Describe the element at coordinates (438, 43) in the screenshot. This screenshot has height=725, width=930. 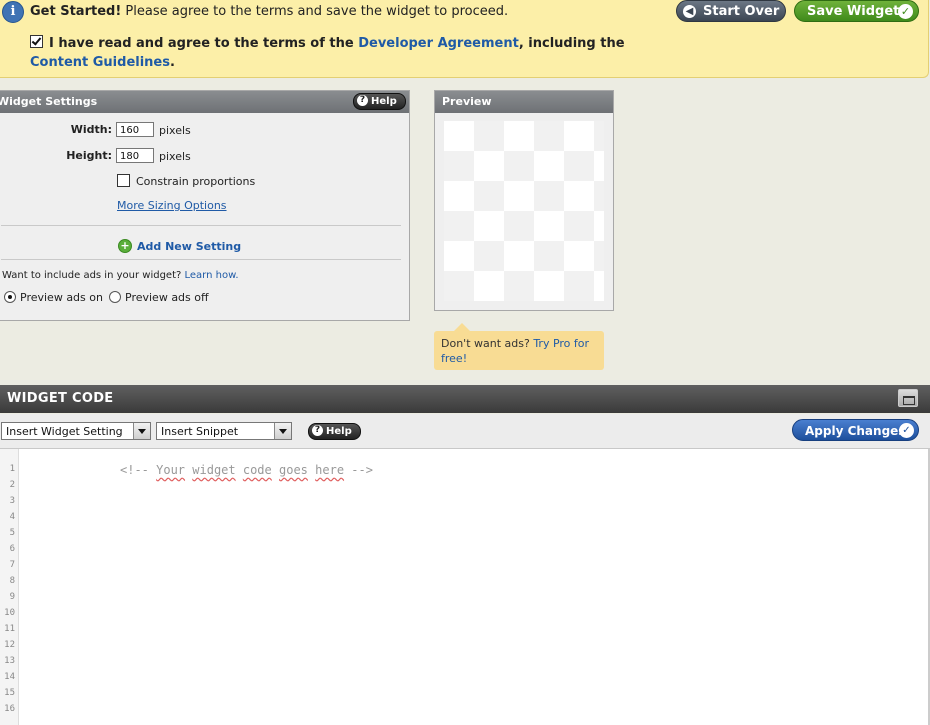
I see `developer-agreement-link: Developer Agreement` at that location.